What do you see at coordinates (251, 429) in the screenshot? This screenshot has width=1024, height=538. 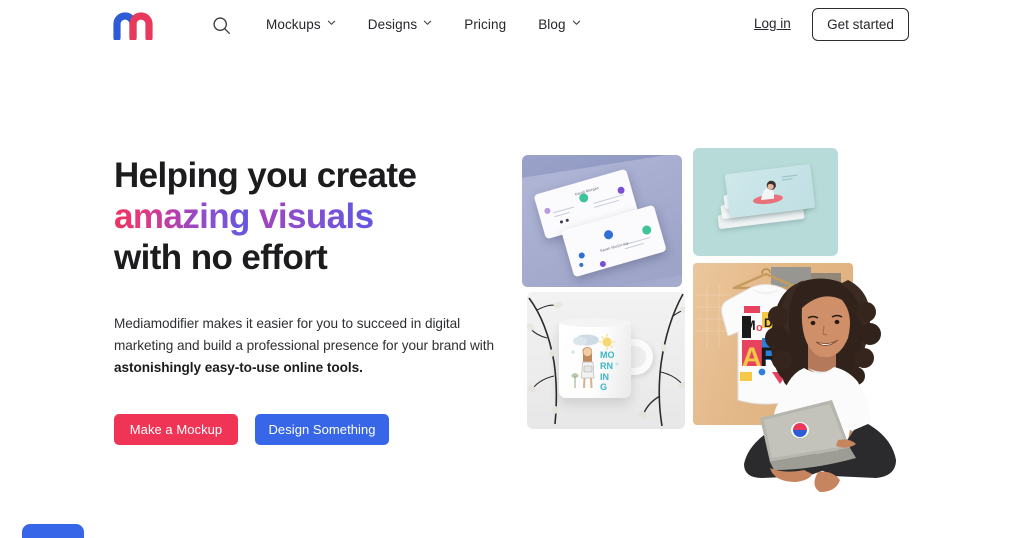 I see `hero-cta-row: Make a Mockup Design Something` at bounding box center [251, 429].